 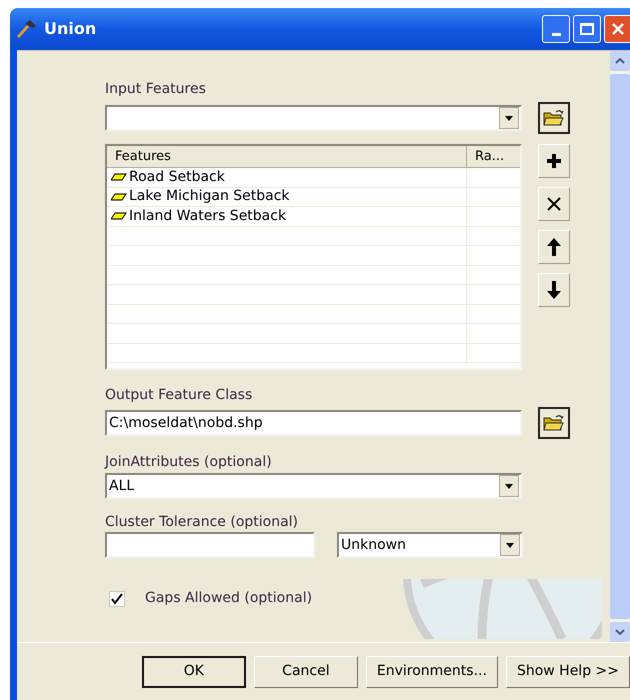 What do you see at coordinates (287, 177) in the screenshot?
I see `table-cell: Road Setback` at bounding box center [287, 177].